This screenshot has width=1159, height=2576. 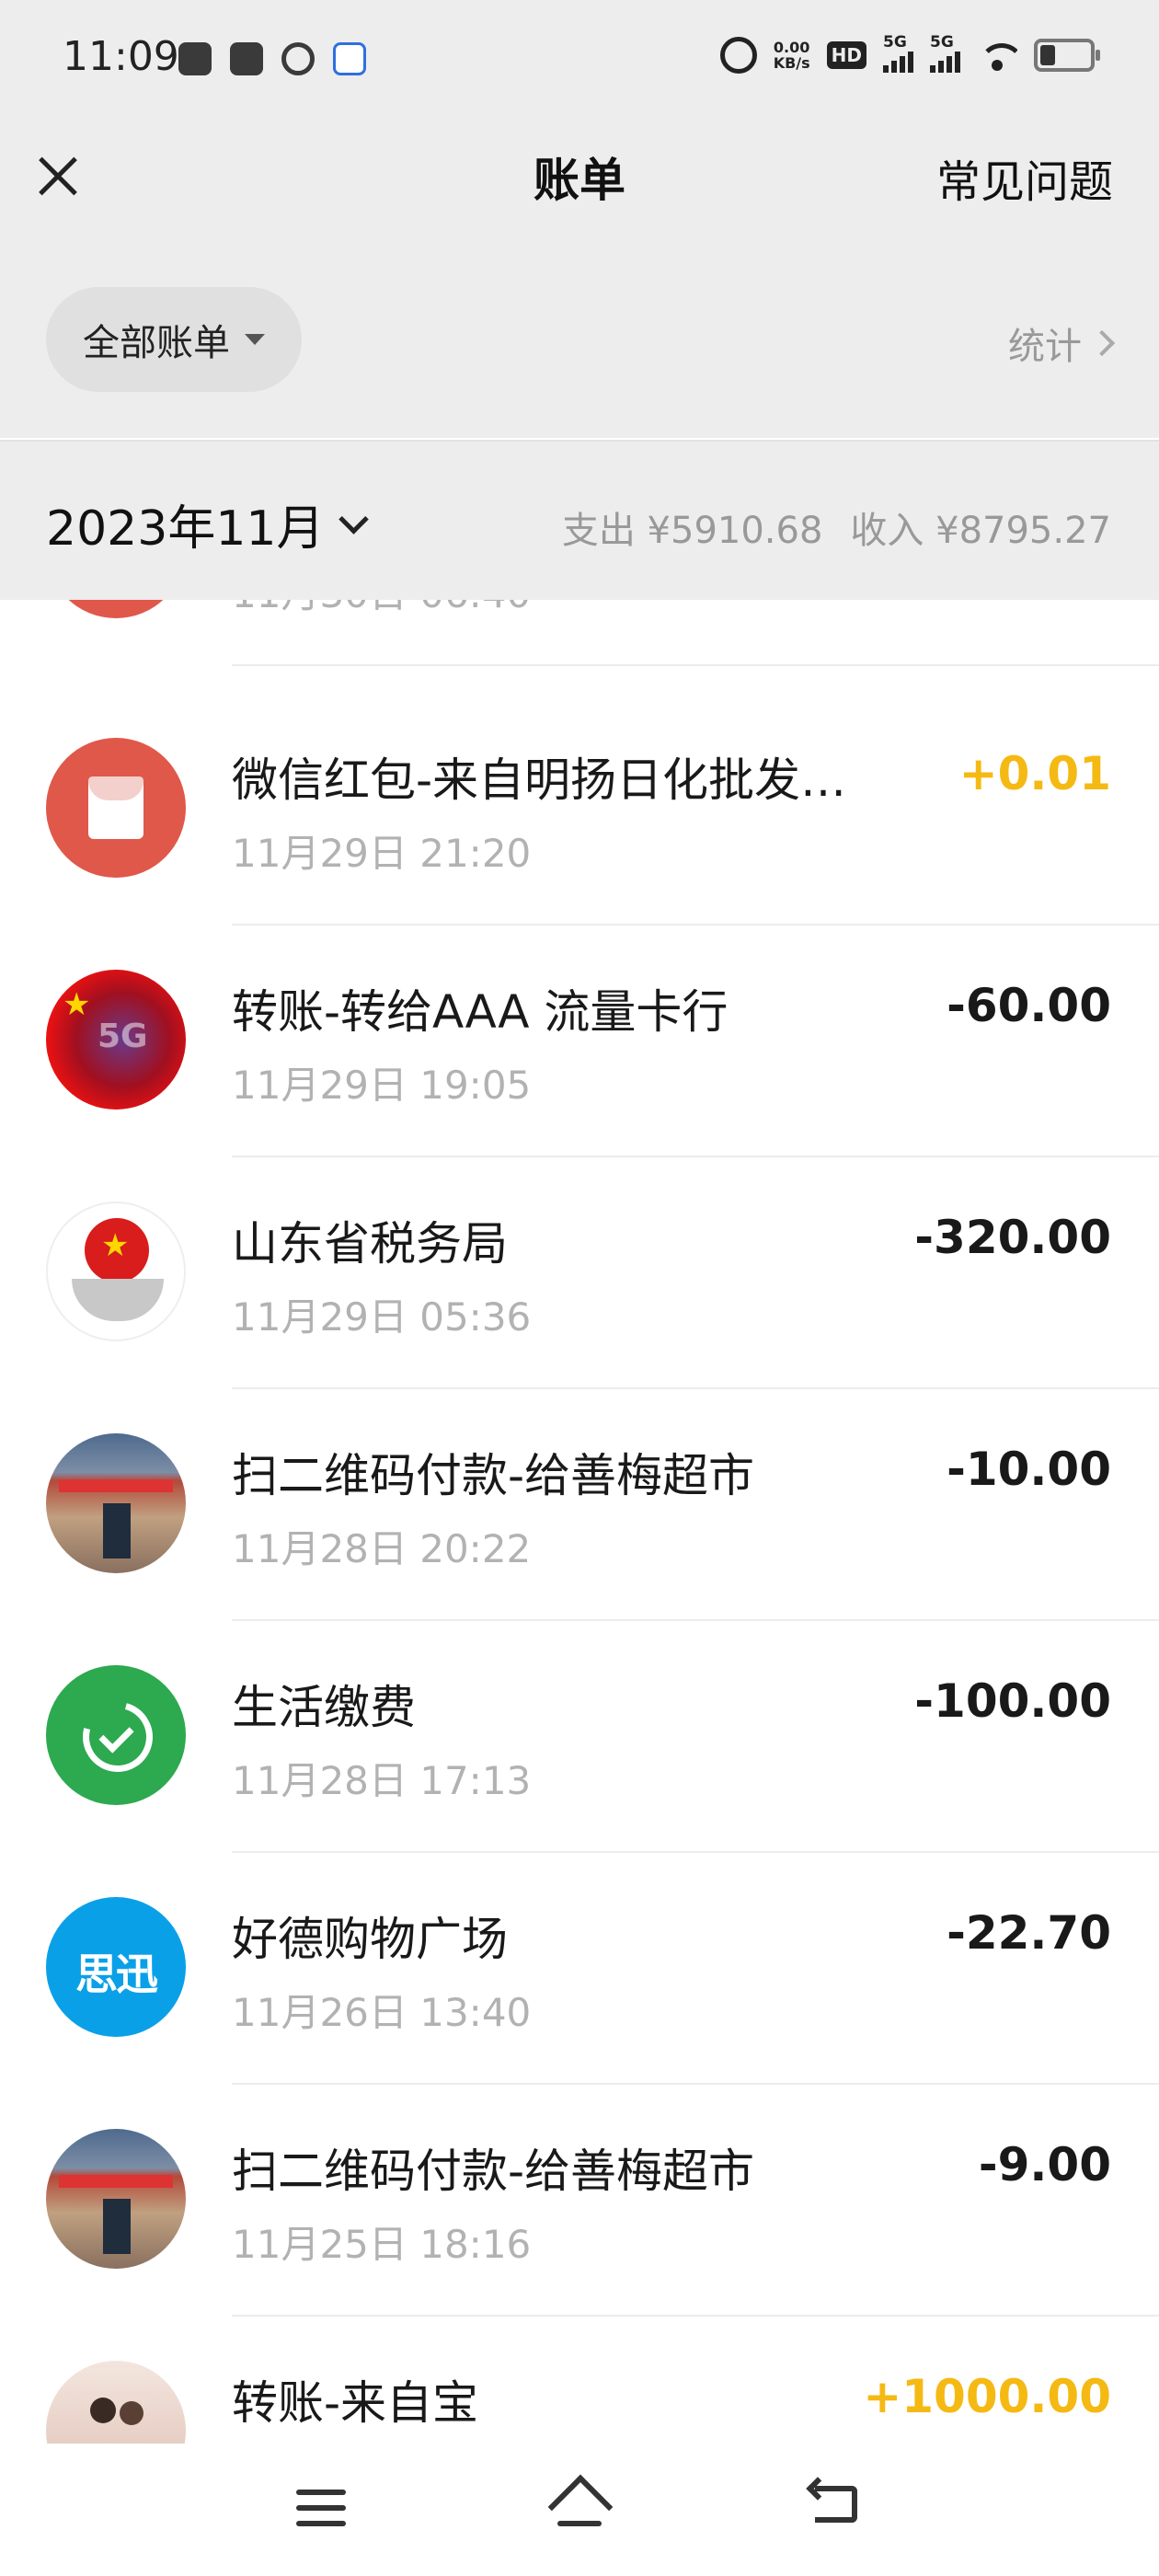 I want to click on month-label: 2023年11月, so click(x=185, y=529).